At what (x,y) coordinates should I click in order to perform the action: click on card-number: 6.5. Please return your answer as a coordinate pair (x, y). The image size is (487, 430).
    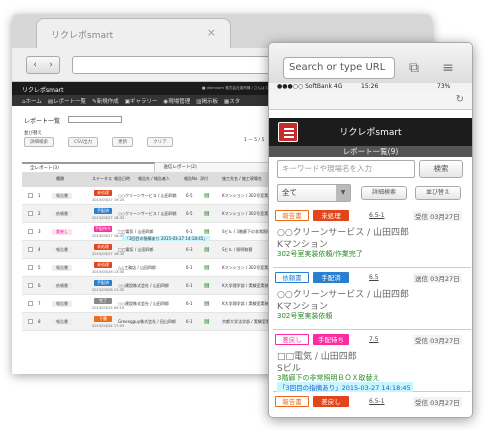
    Looking at the image, I should click on (374, 277).